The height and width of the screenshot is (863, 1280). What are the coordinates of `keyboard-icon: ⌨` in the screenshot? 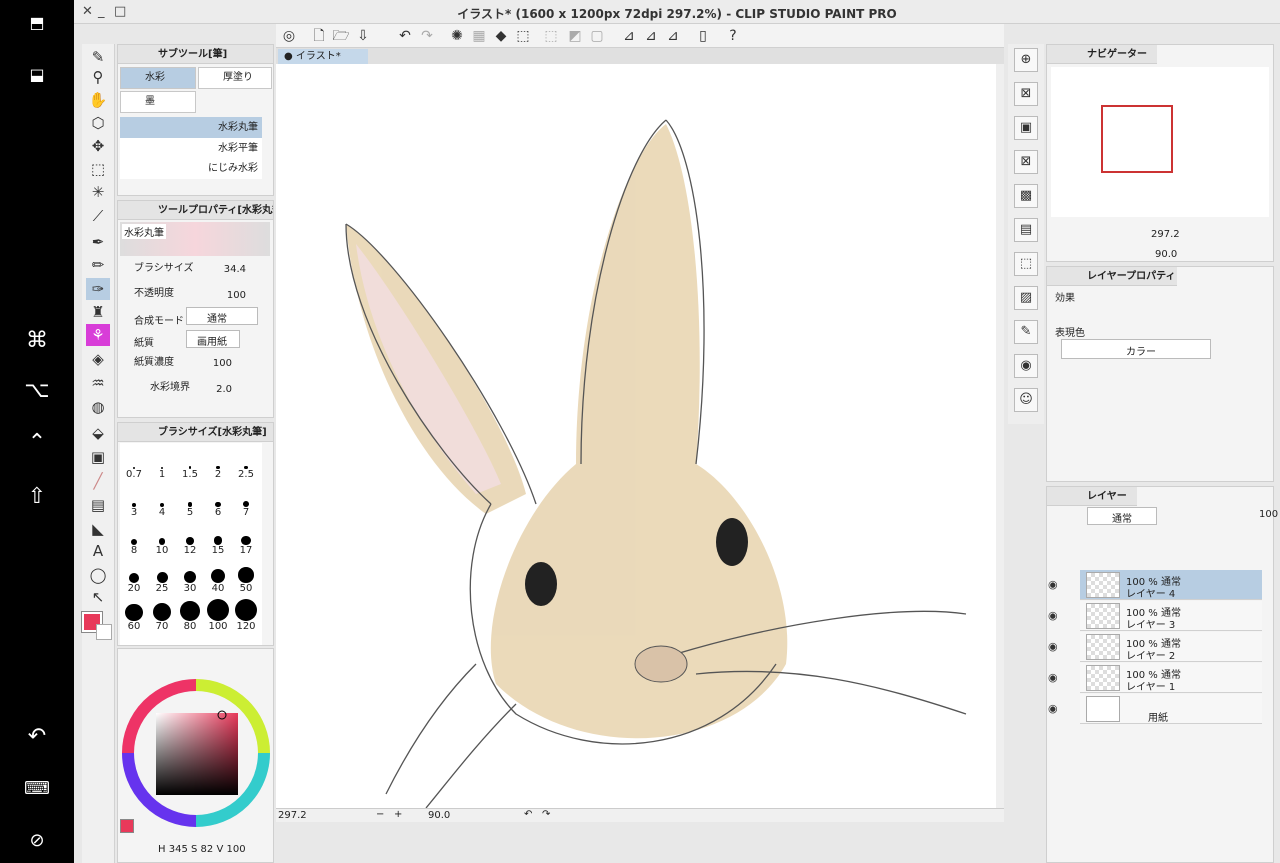 It's located at (37, 788).